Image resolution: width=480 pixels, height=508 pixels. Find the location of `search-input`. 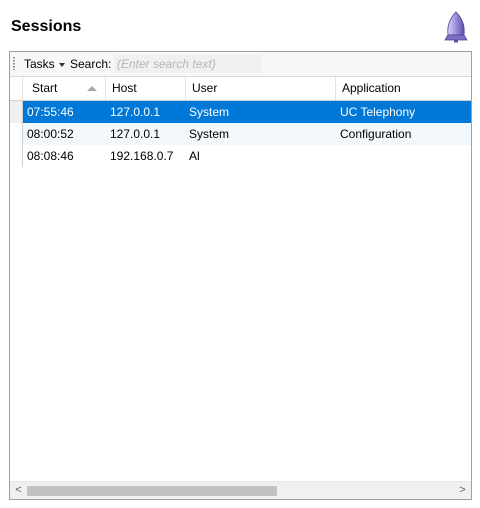

search-input is located at coordinates (188, 64).